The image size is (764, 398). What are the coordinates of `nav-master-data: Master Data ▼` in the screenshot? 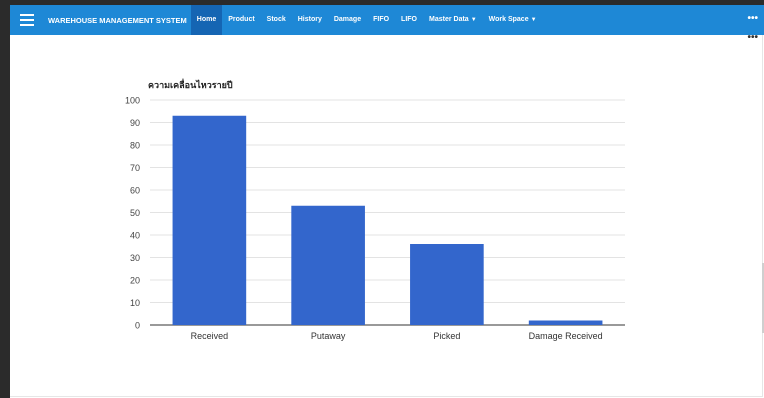 It's located at (453, 20).